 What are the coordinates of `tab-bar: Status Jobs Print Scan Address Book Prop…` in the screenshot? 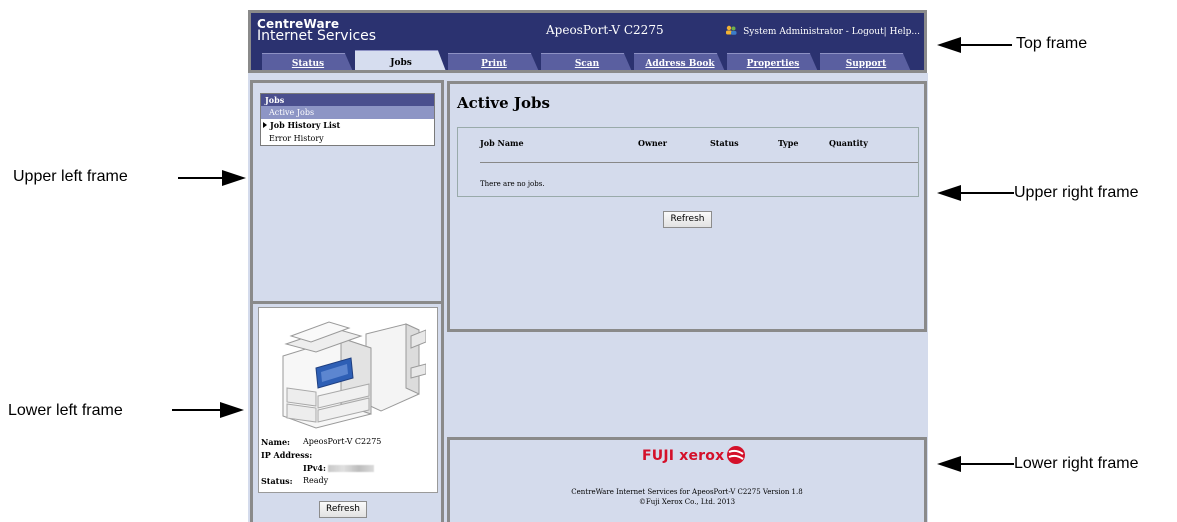 It's located at (587, 60).